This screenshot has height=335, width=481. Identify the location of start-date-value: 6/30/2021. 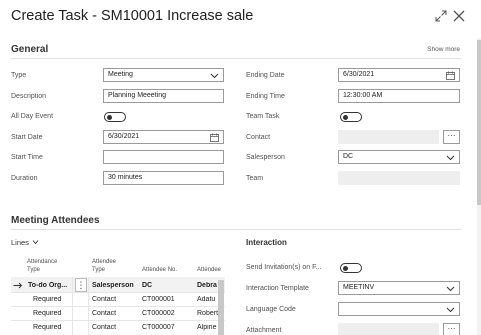
(124, 136).